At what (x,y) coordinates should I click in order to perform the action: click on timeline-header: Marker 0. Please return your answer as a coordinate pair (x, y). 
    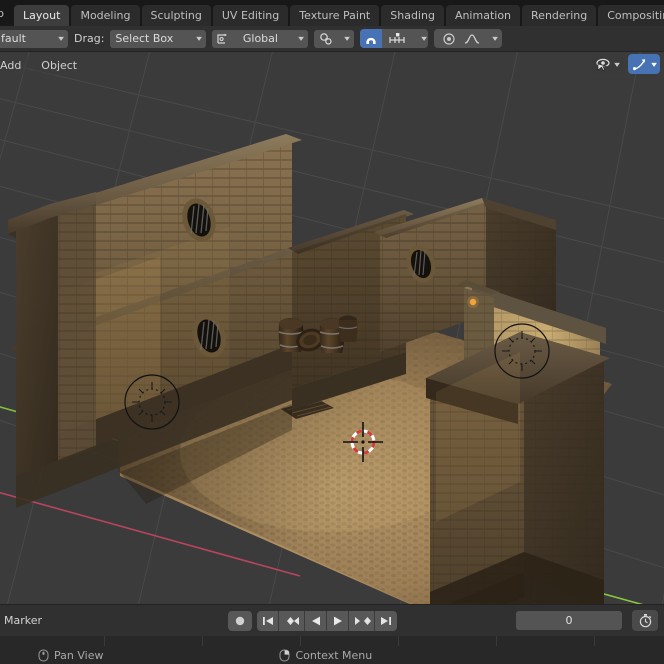
    Looking at the image, I should click on (332, 620).